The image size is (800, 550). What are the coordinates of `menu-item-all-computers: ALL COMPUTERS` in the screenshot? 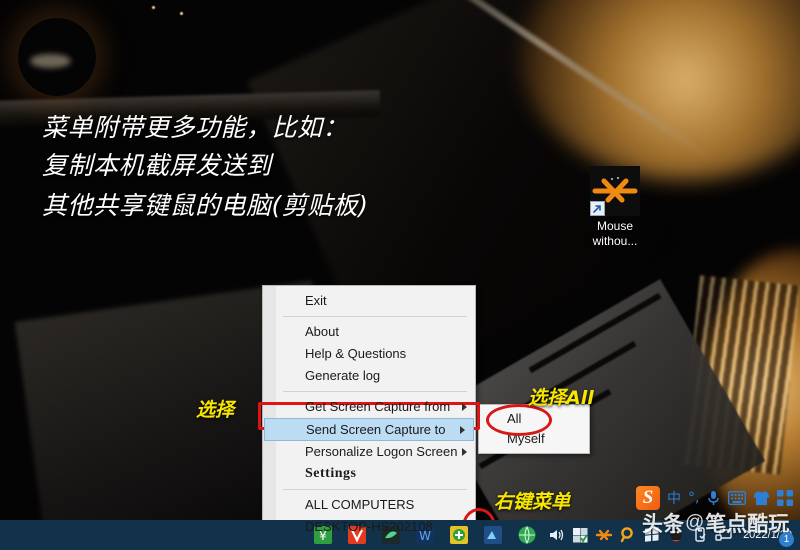 It's located at (369, 505).